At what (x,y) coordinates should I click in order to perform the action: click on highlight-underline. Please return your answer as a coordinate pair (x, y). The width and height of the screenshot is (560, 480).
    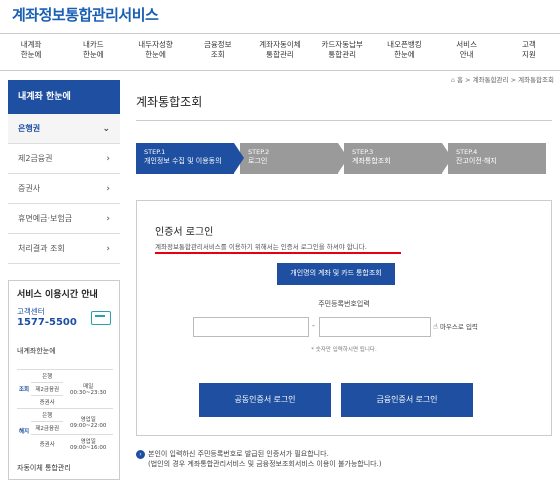
    Looking at the image, I should click on (278, 253).